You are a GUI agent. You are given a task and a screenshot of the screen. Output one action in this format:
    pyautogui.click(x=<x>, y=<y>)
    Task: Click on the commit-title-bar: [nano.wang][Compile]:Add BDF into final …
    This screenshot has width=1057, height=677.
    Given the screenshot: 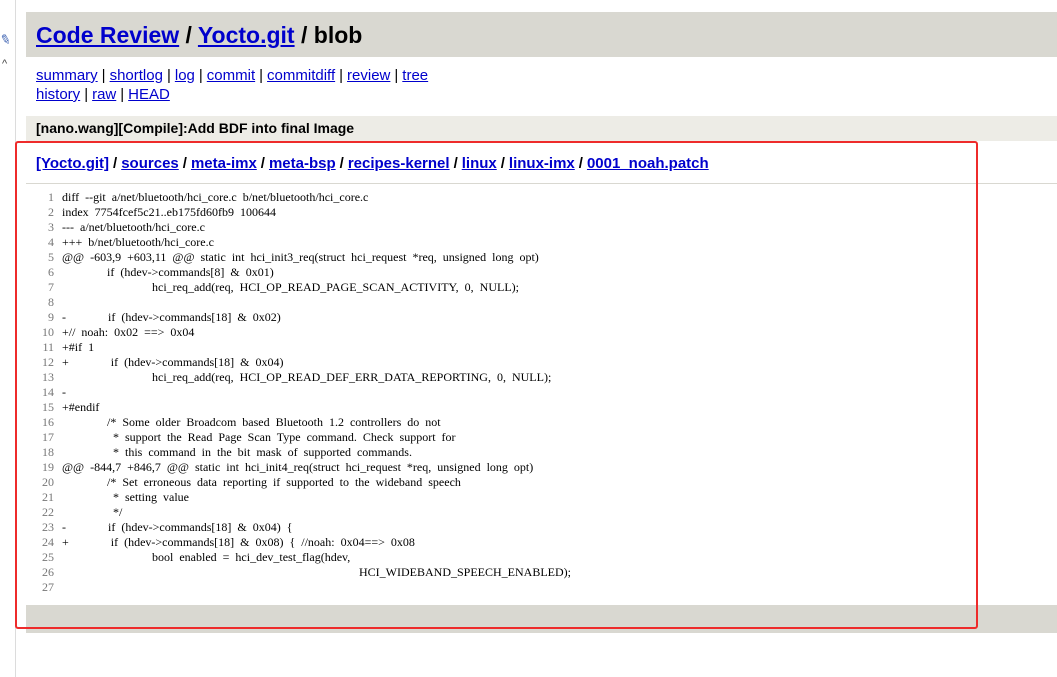 What is the action you would take?
    pyautogui.click(x=541, y=128)
    